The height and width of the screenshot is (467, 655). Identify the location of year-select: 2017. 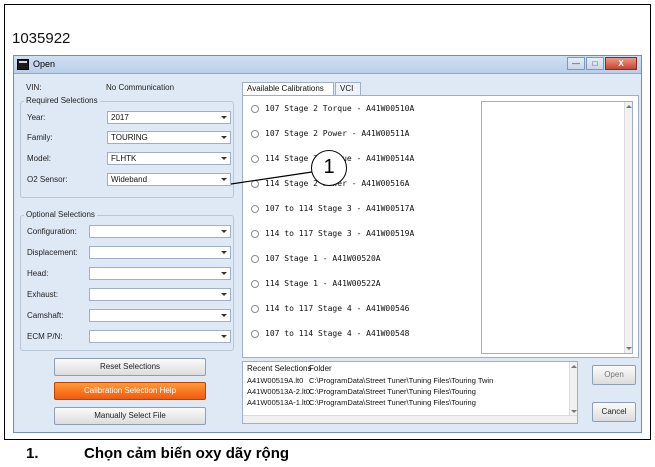
(169, 117).